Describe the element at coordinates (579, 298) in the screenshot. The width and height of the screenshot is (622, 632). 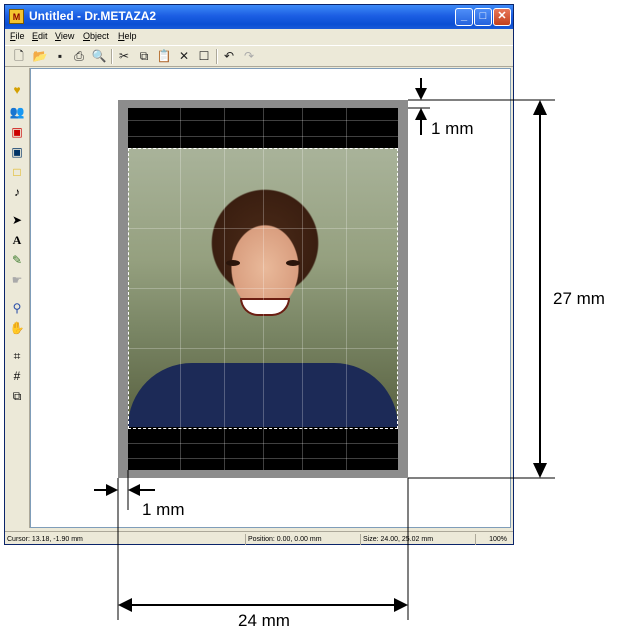
I see `height-label: 27 mm` at that location.